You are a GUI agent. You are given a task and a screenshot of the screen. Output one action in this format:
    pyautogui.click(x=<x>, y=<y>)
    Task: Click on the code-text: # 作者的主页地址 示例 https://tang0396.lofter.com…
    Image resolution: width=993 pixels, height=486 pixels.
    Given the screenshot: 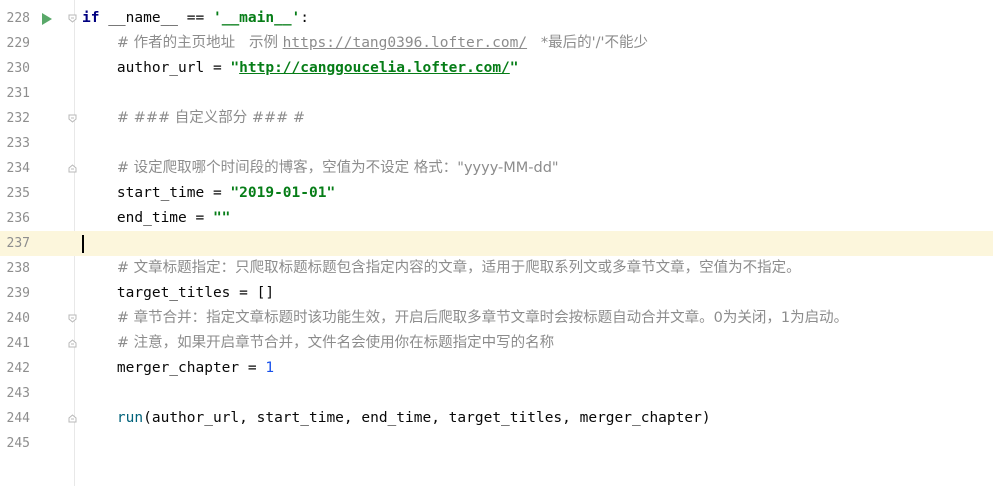 What is the action you would take?
    pyautogui.click(x=382, y=43)
    